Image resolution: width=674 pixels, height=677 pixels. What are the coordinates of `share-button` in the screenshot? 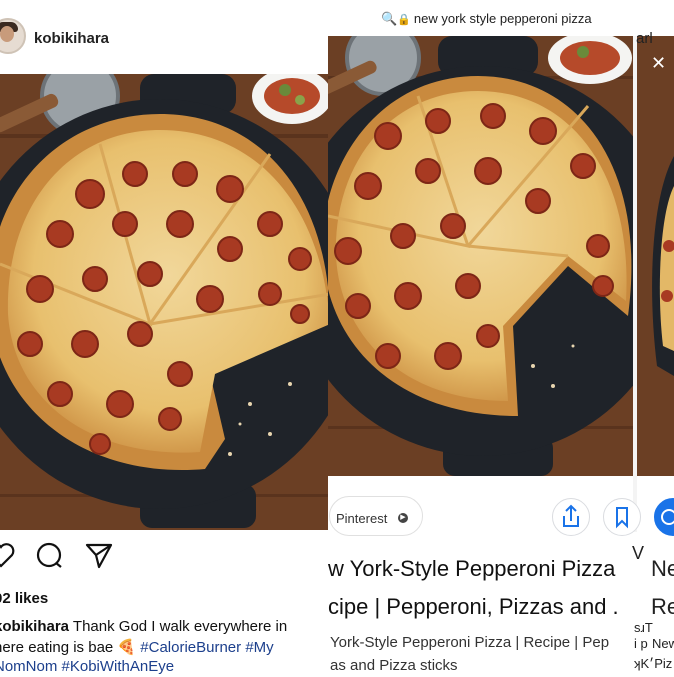 It's located at (571, 517).